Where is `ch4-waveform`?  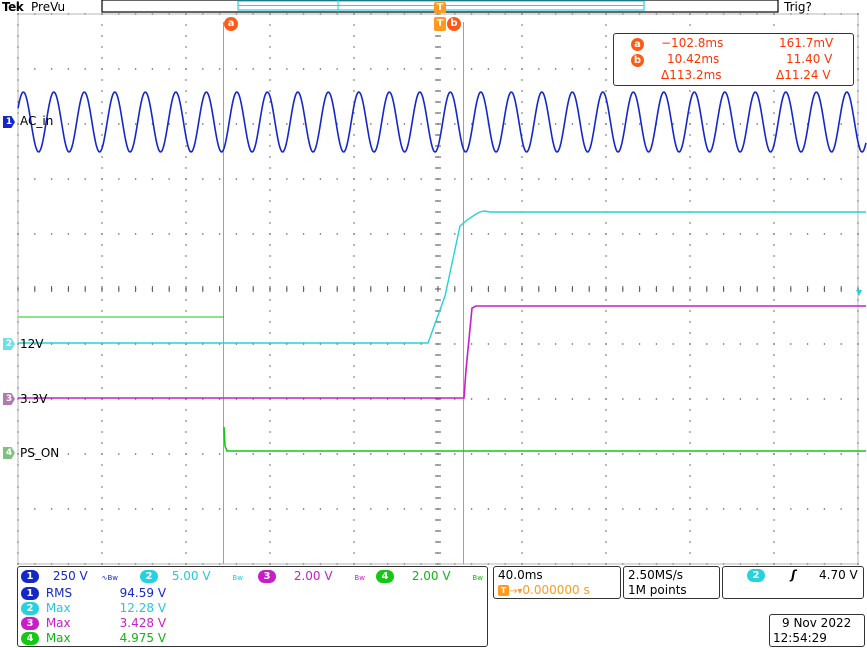 ch4-waveform is located at coordinates (544, 439).